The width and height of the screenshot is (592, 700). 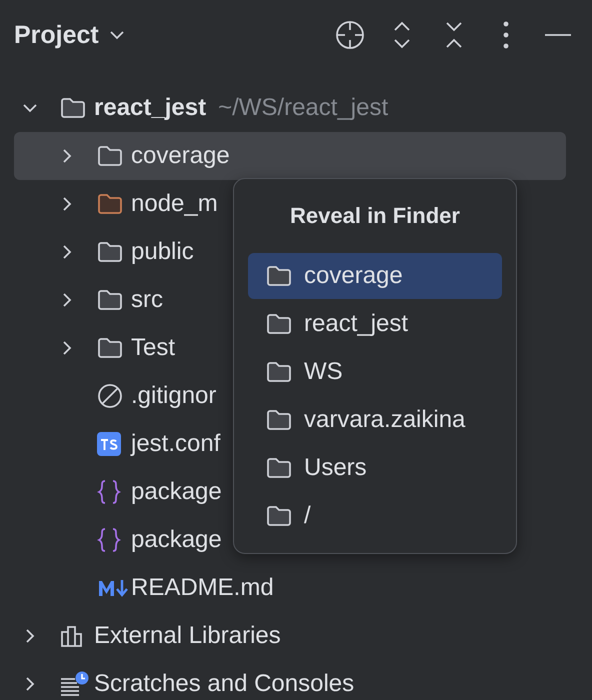 I want to click on item-name: README.md, so click(x=202, y=588).